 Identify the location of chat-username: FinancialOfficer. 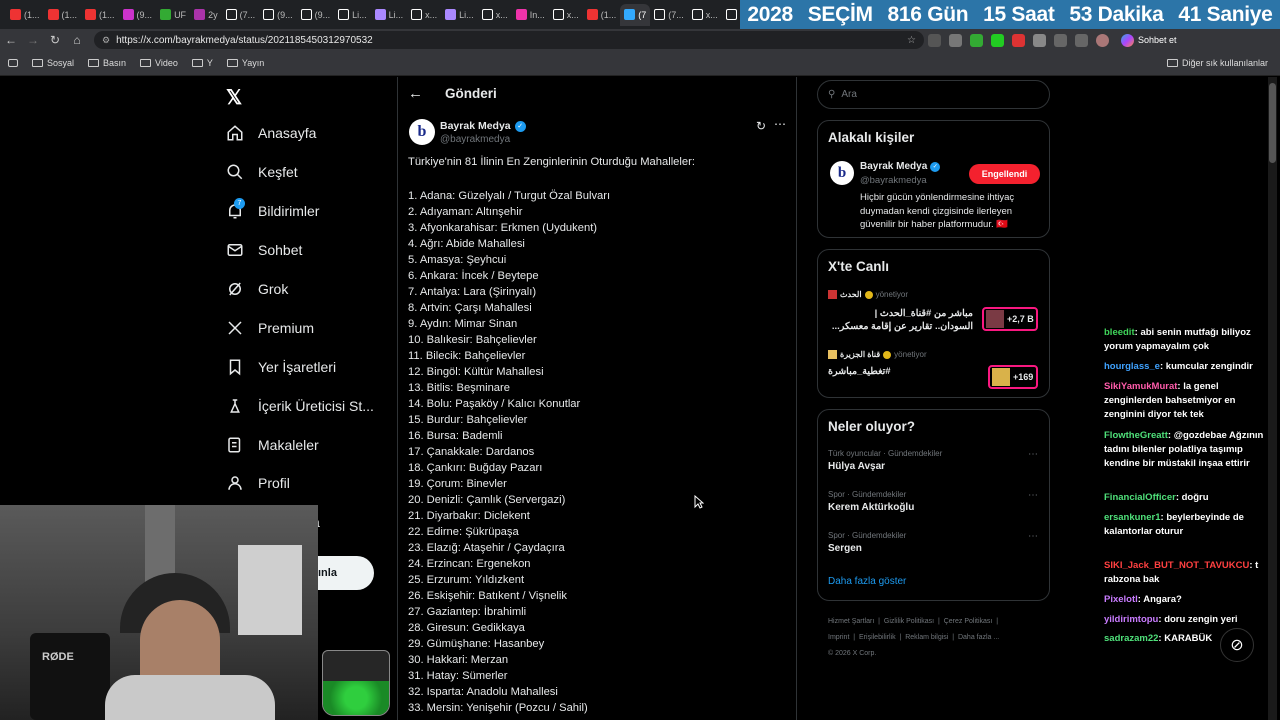
(1140, 497).